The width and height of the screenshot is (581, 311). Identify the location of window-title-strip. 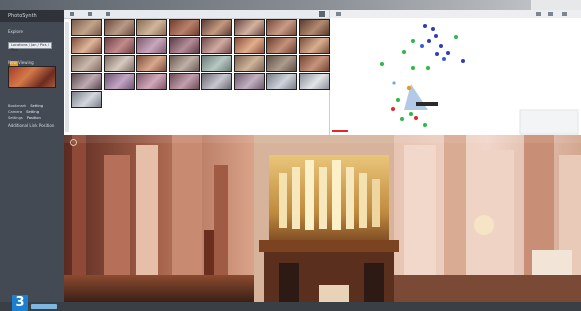
(290, 5).